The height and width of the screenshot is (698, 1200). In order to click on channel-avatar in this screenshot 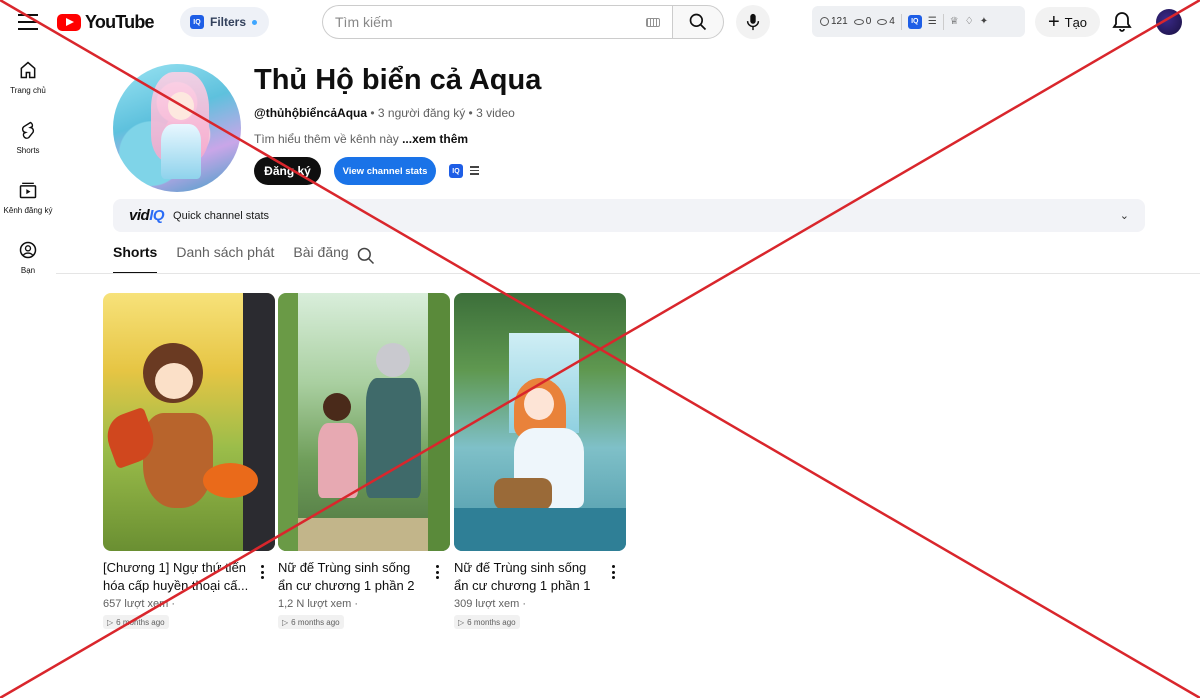, I will do `click(177, 128)`.